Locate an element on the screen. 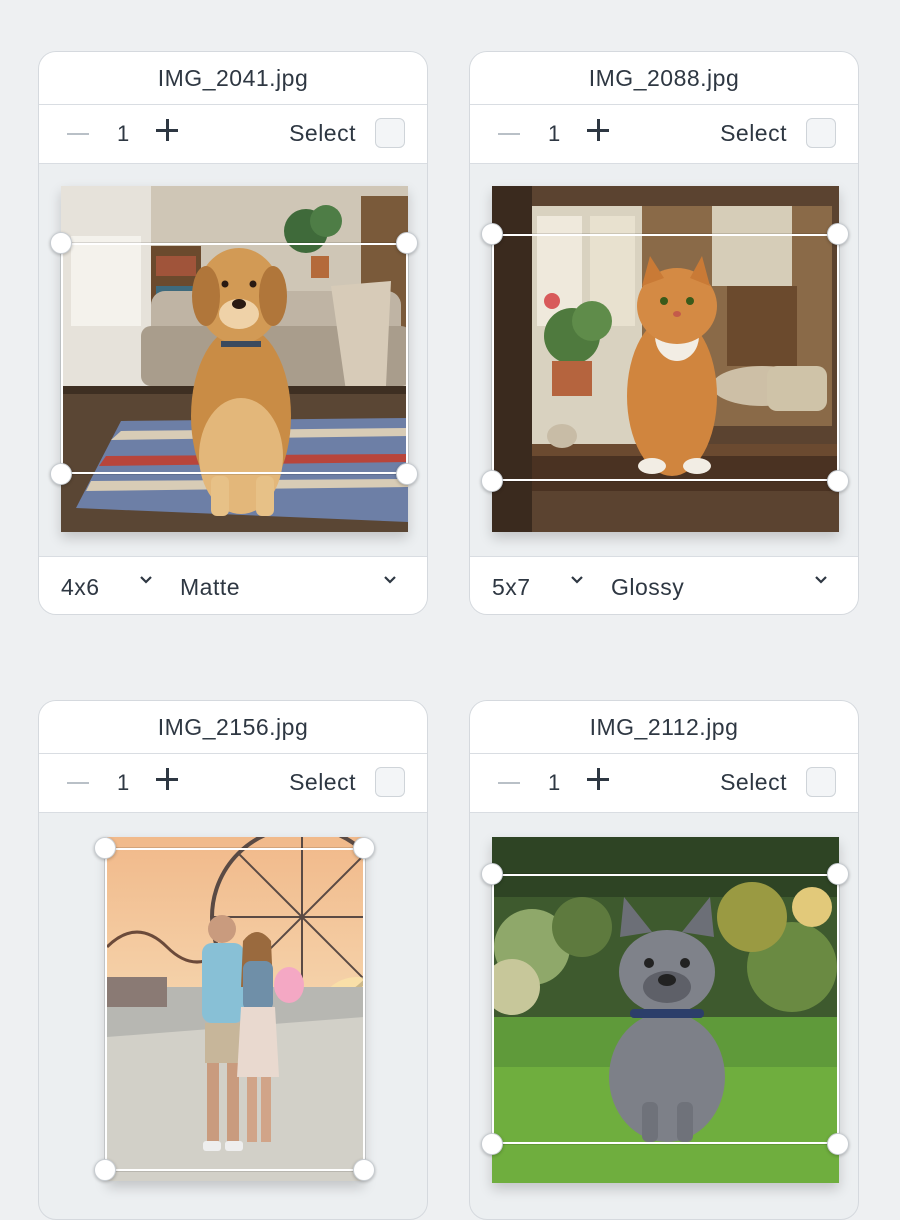  filename: IMG_2156.jpg is located at coordinates (233, 726).